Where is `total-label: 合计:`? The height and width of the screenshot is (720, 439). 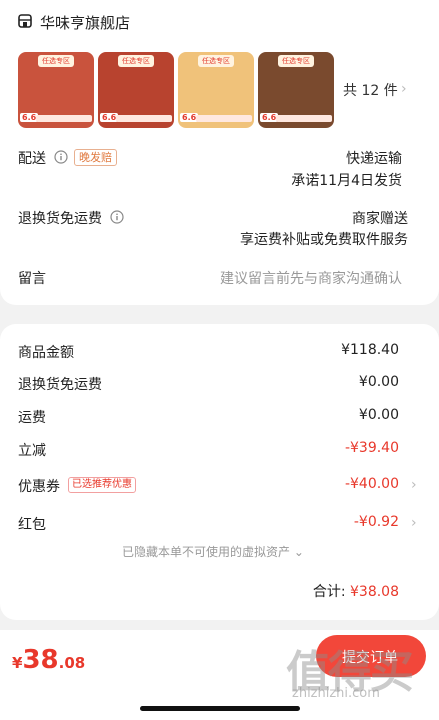 total-label: 合计: is located at coordinates (329, 592).